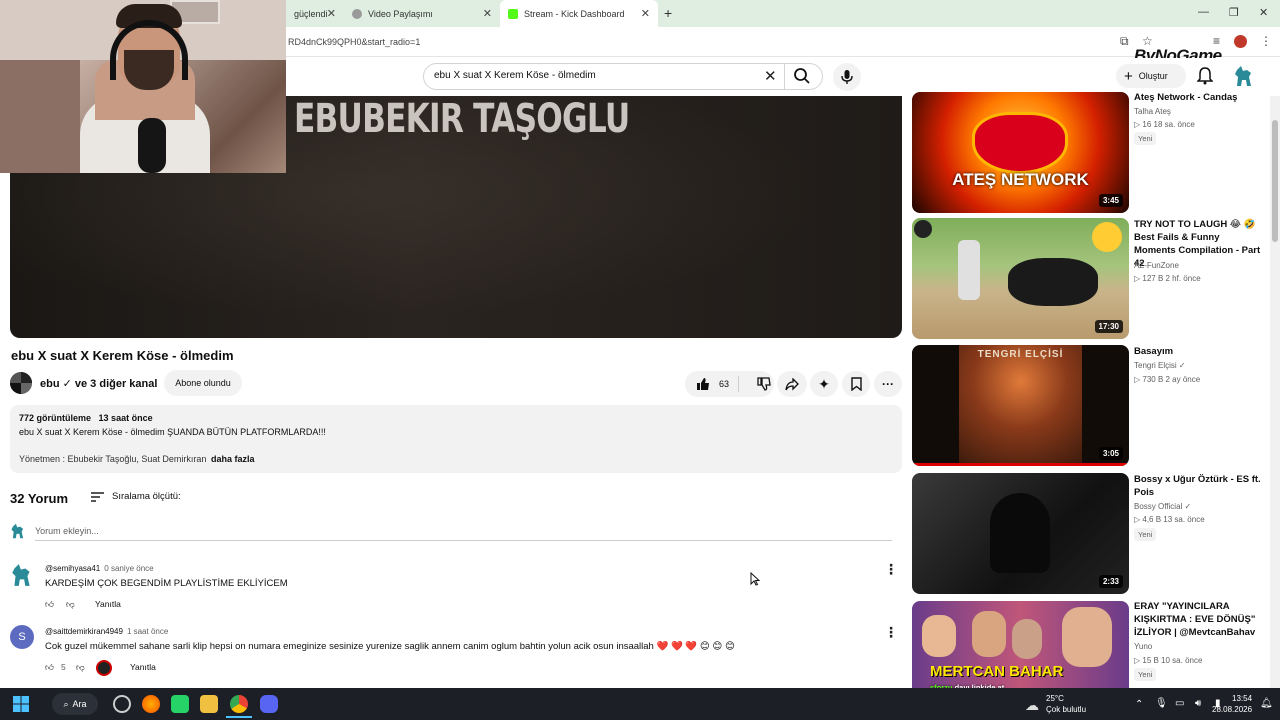 The height and width of the screenshot is (720, 1280). What do you see at coordinates (1232, 709) in the screenshot?
I see `clock-date: 28.08.2026` at bounding box center [1232, 709].